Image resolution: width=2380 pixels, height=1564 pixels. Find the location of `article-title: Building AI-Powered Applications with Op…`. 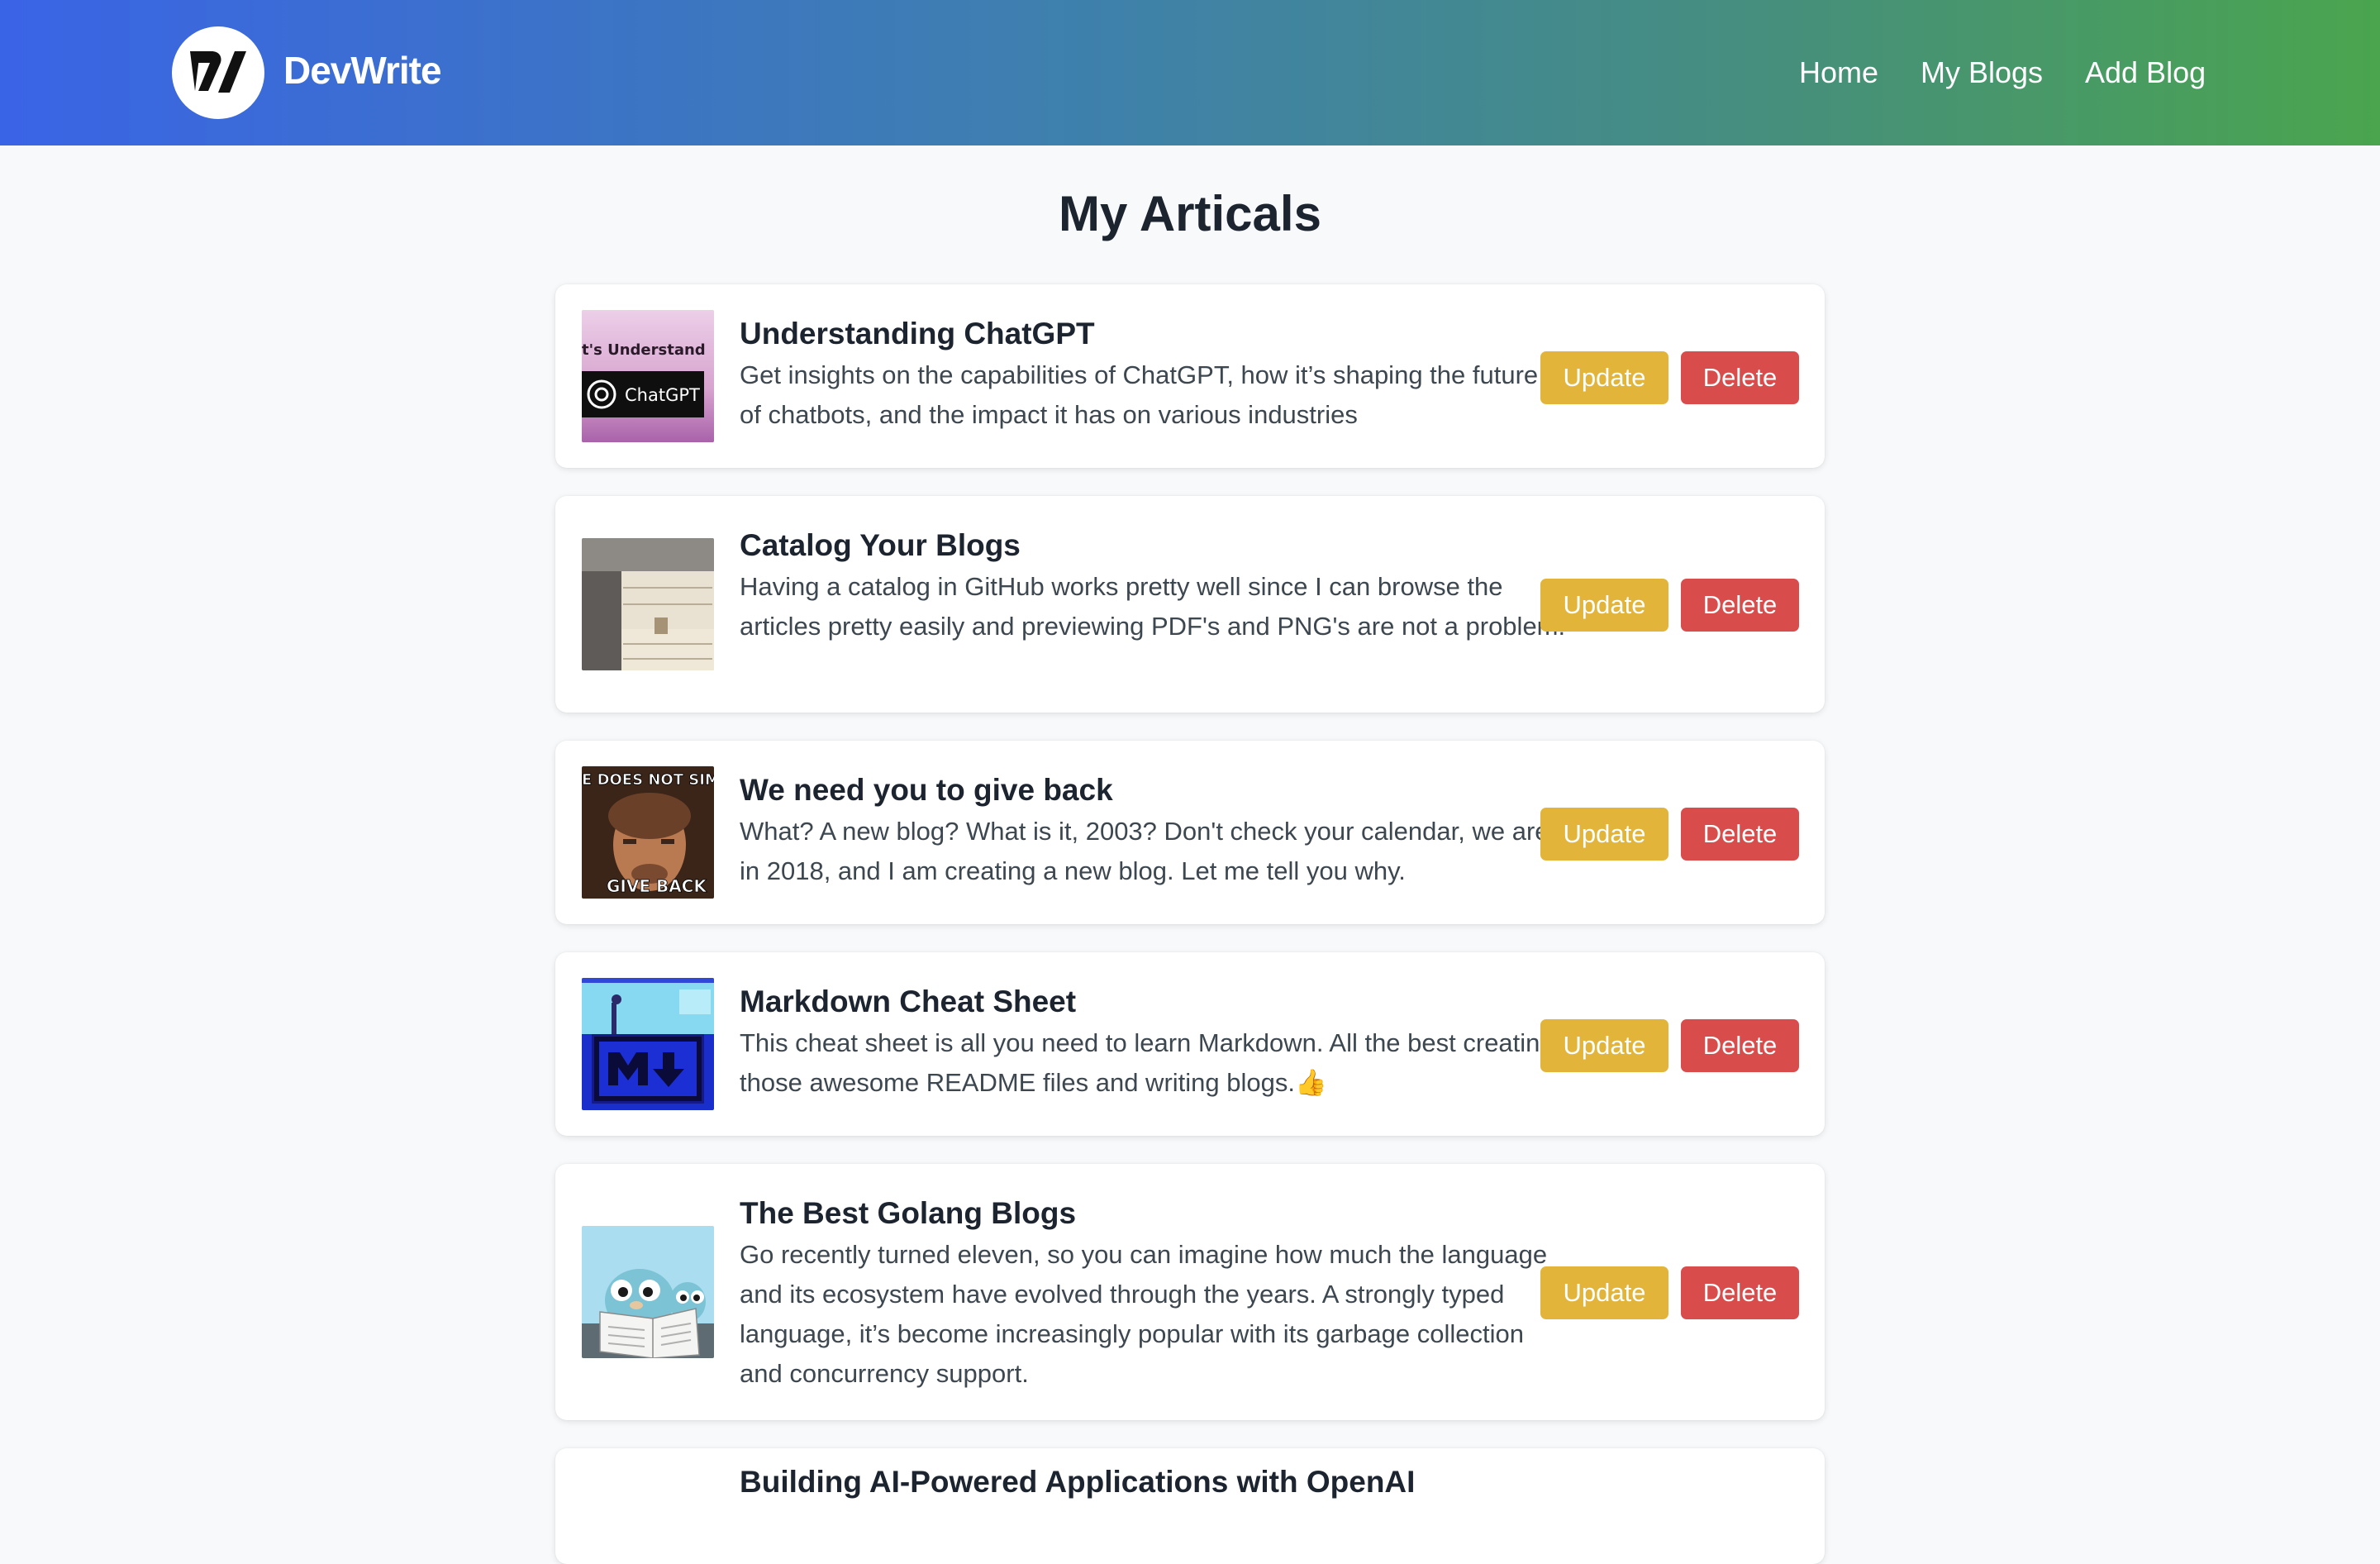

article-title: Building AI-Powered Applications with Op… is located at coordinates (1077, 1483).